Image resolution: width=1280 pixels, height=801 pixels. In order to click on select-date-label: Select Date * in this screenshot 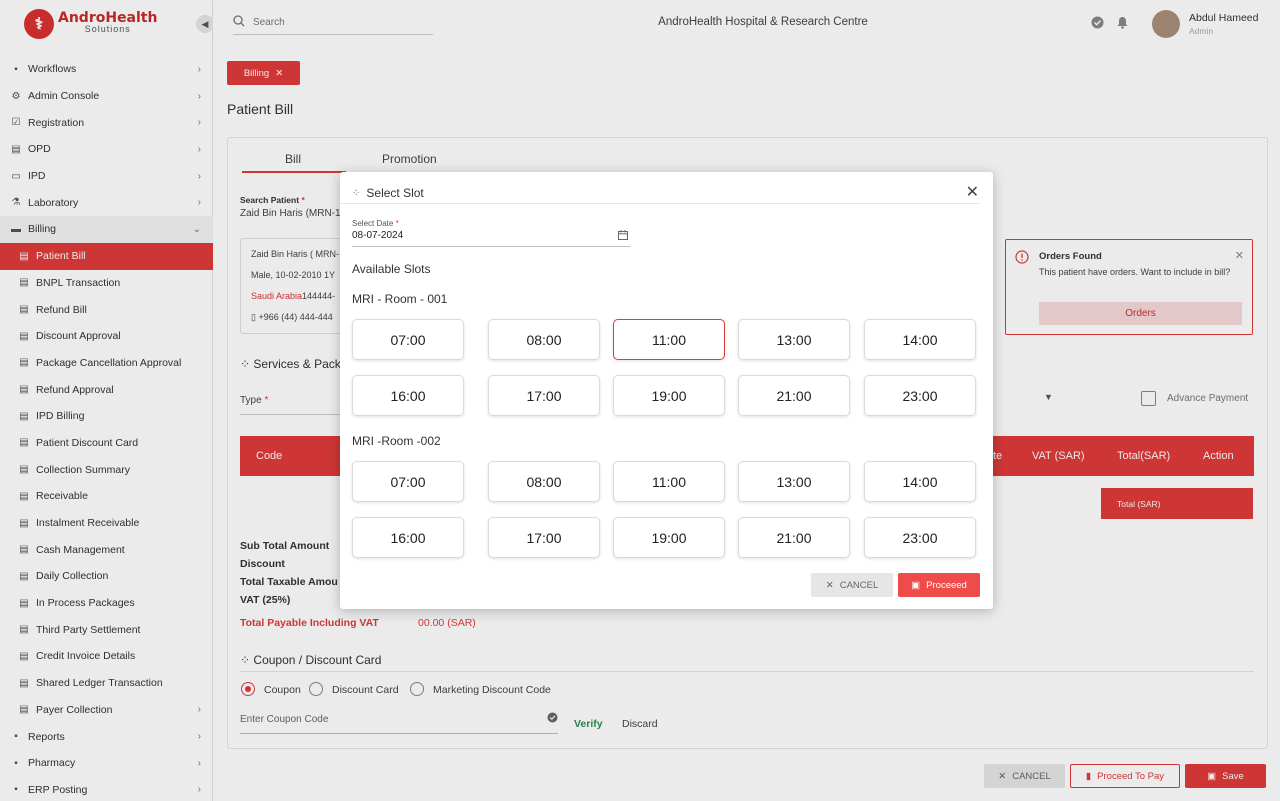, I will do `click(375, 223)`.